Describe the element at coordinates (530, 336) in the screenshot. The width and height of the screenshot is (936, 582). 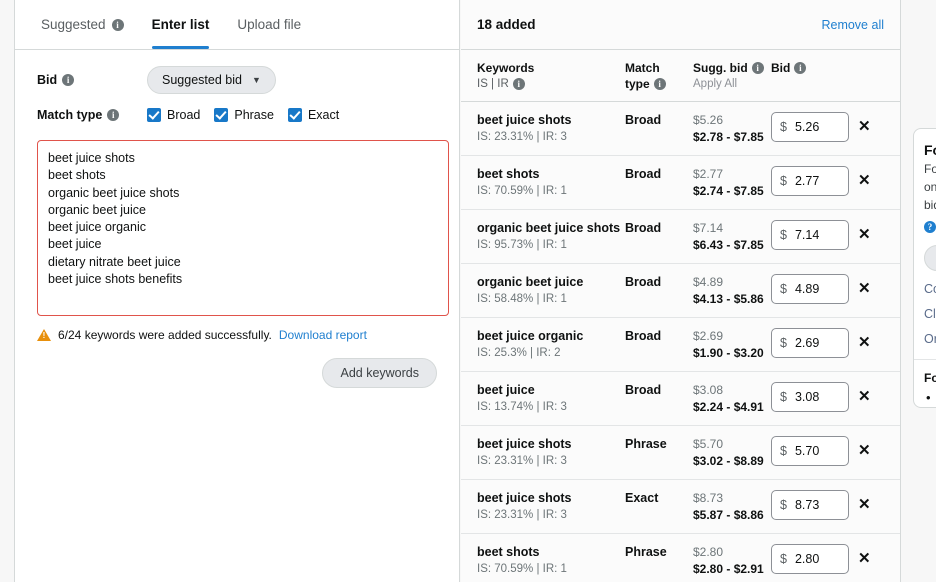
I see `keyword-name: beet juice organic` at that location.